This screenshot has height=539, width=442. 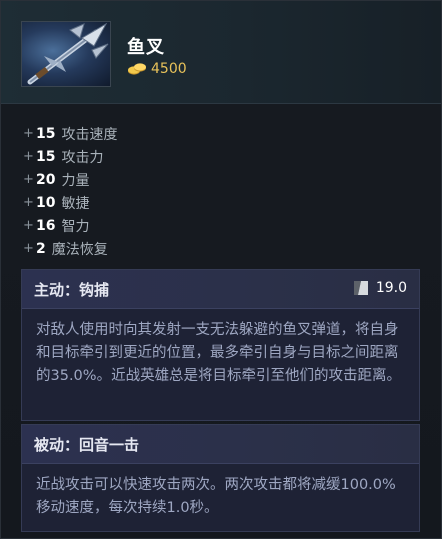 What do you see at coordinates (82, 157) in the screenshot?
I see `stat-name: 攻击力` at bounding box center [82, 157].